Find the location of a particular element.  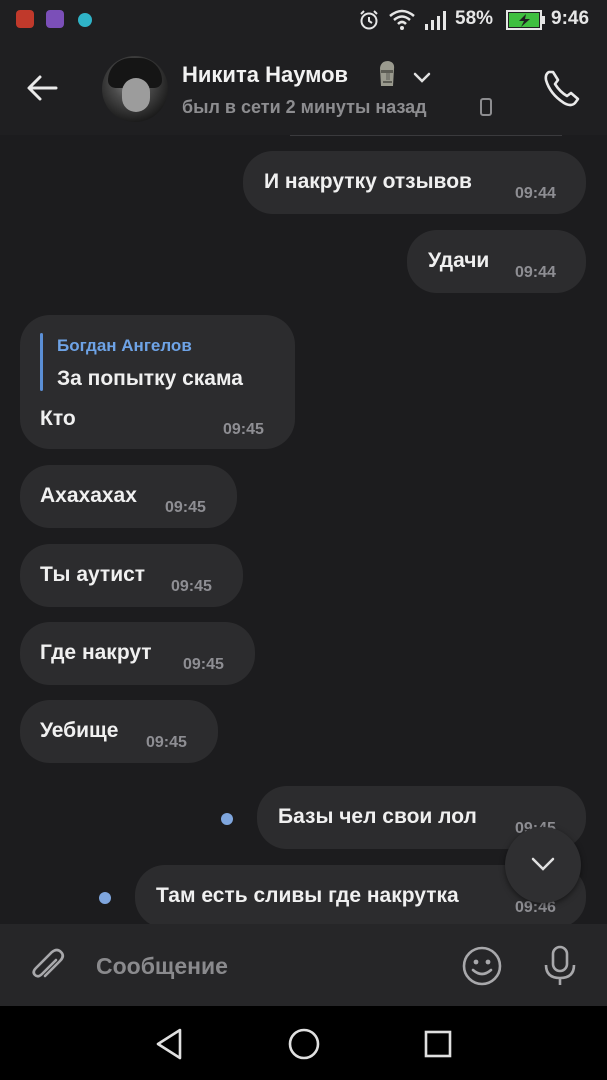

mobile-device-icon is located at coordinates (486, 107).